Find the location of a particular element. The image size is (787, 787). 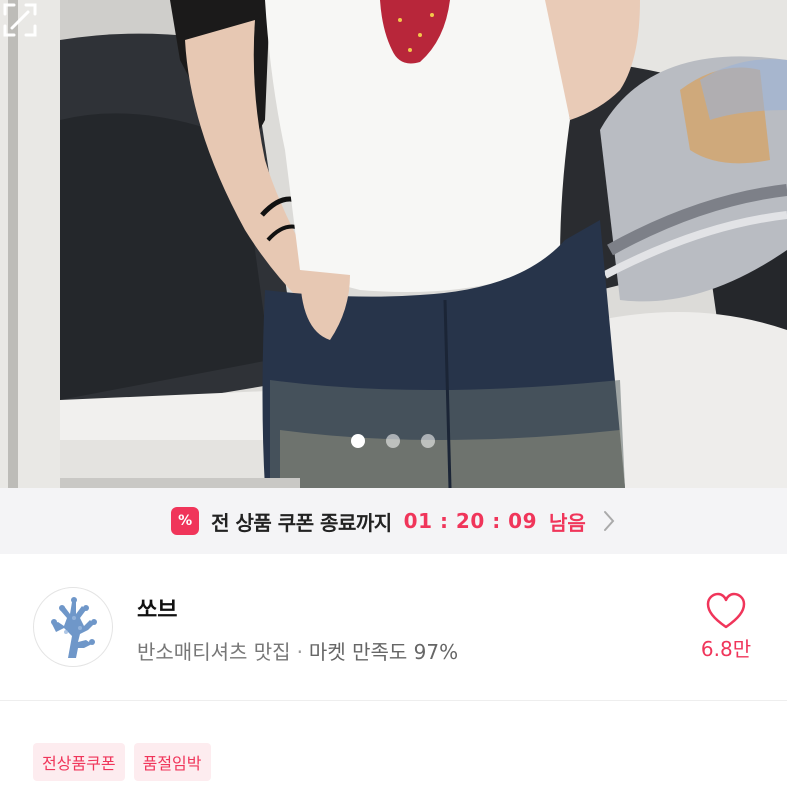

shop-subtitle: 반소매티셔츠 맛집 · 마켓 만족도 97% is located at coordinates (297, 650).